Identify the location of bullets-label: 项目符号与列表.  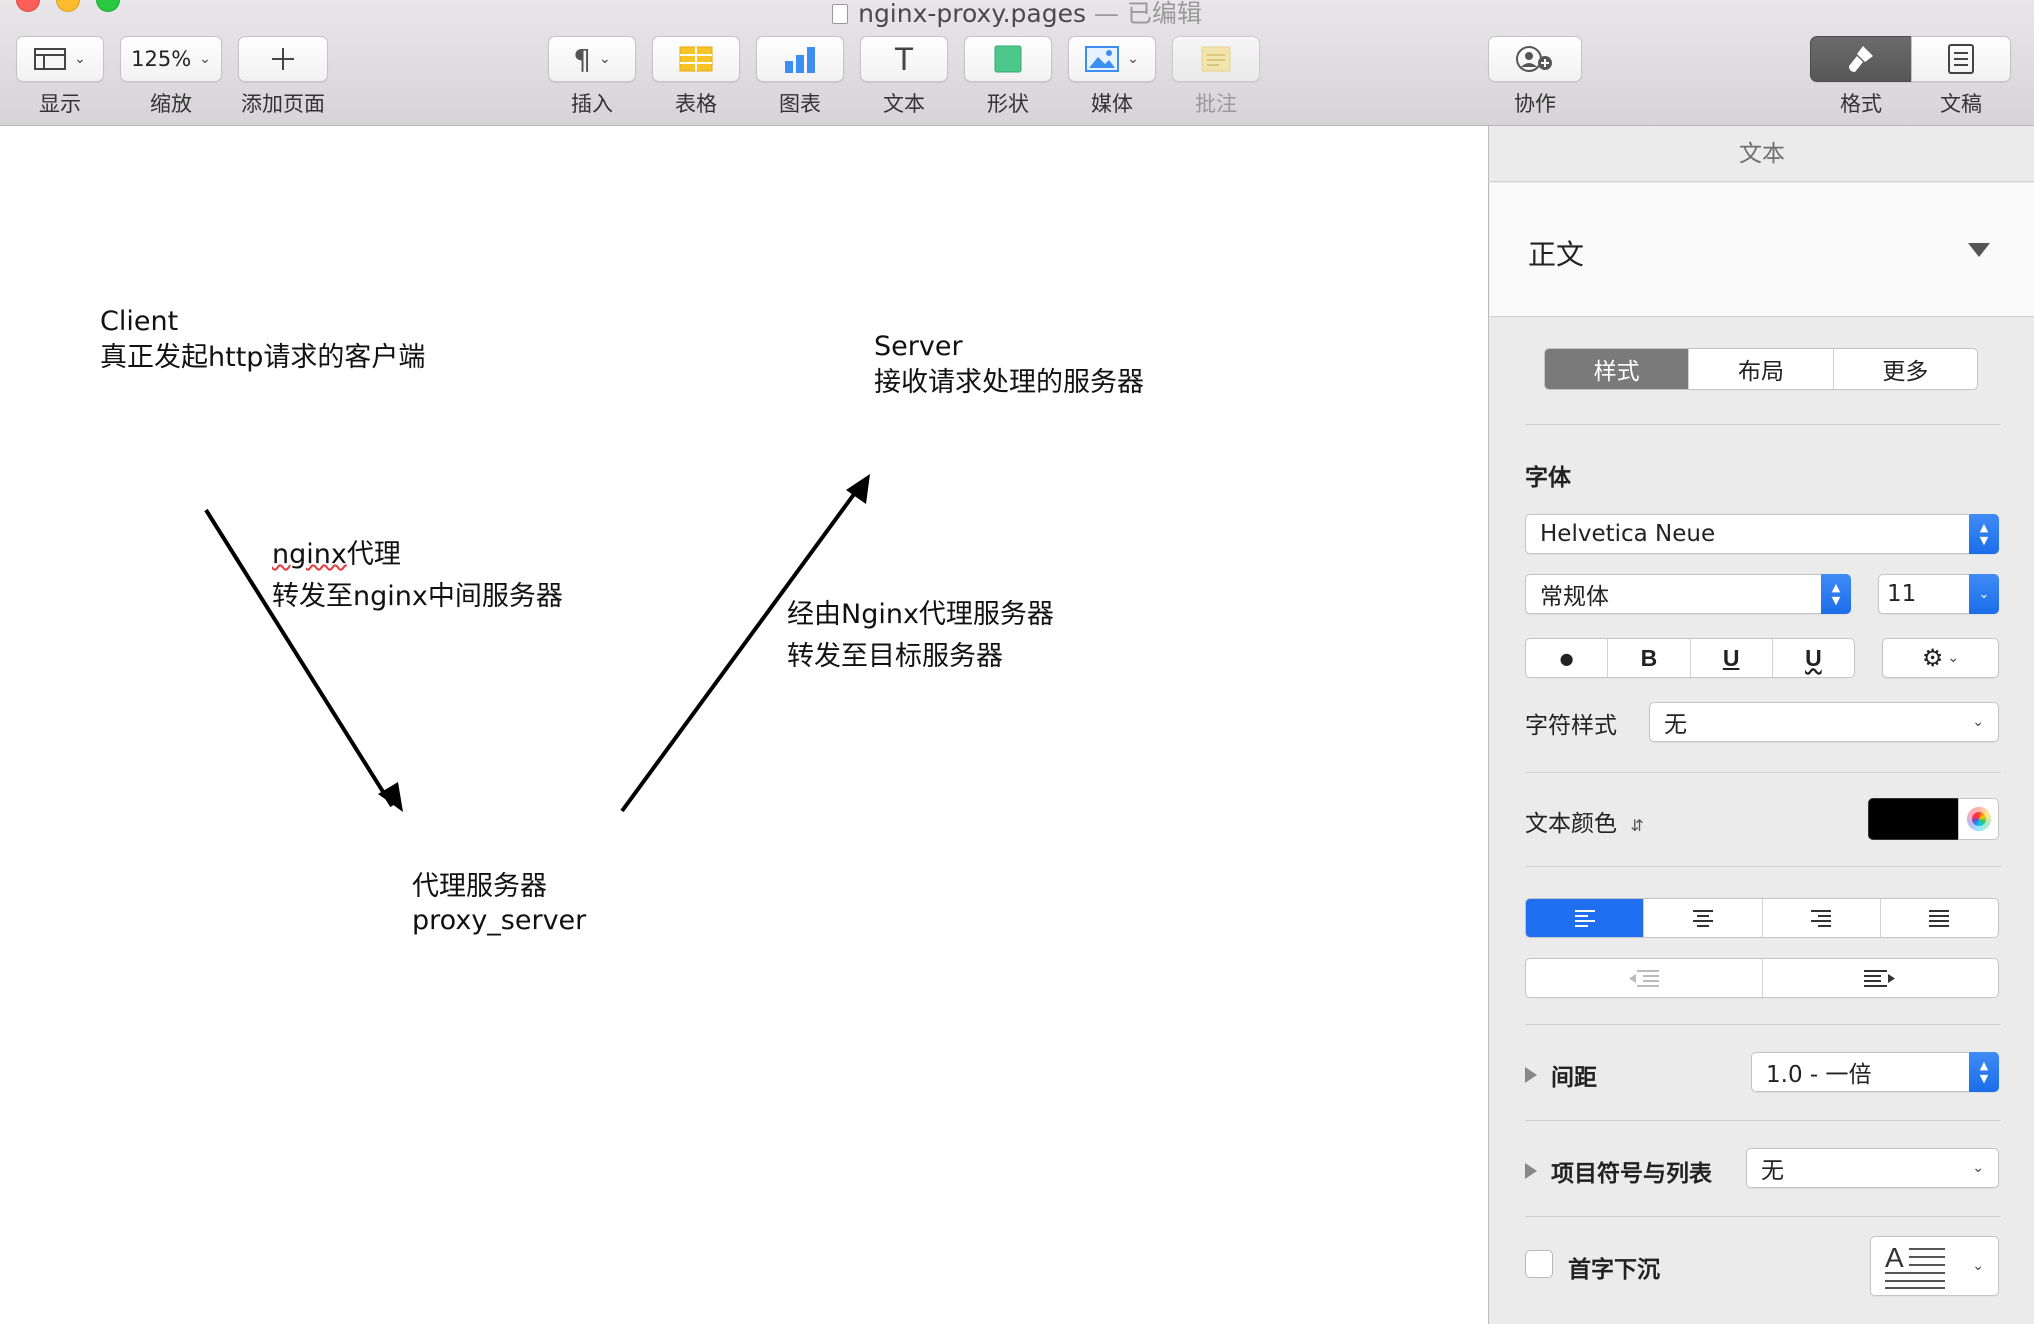
(1631, 1174).